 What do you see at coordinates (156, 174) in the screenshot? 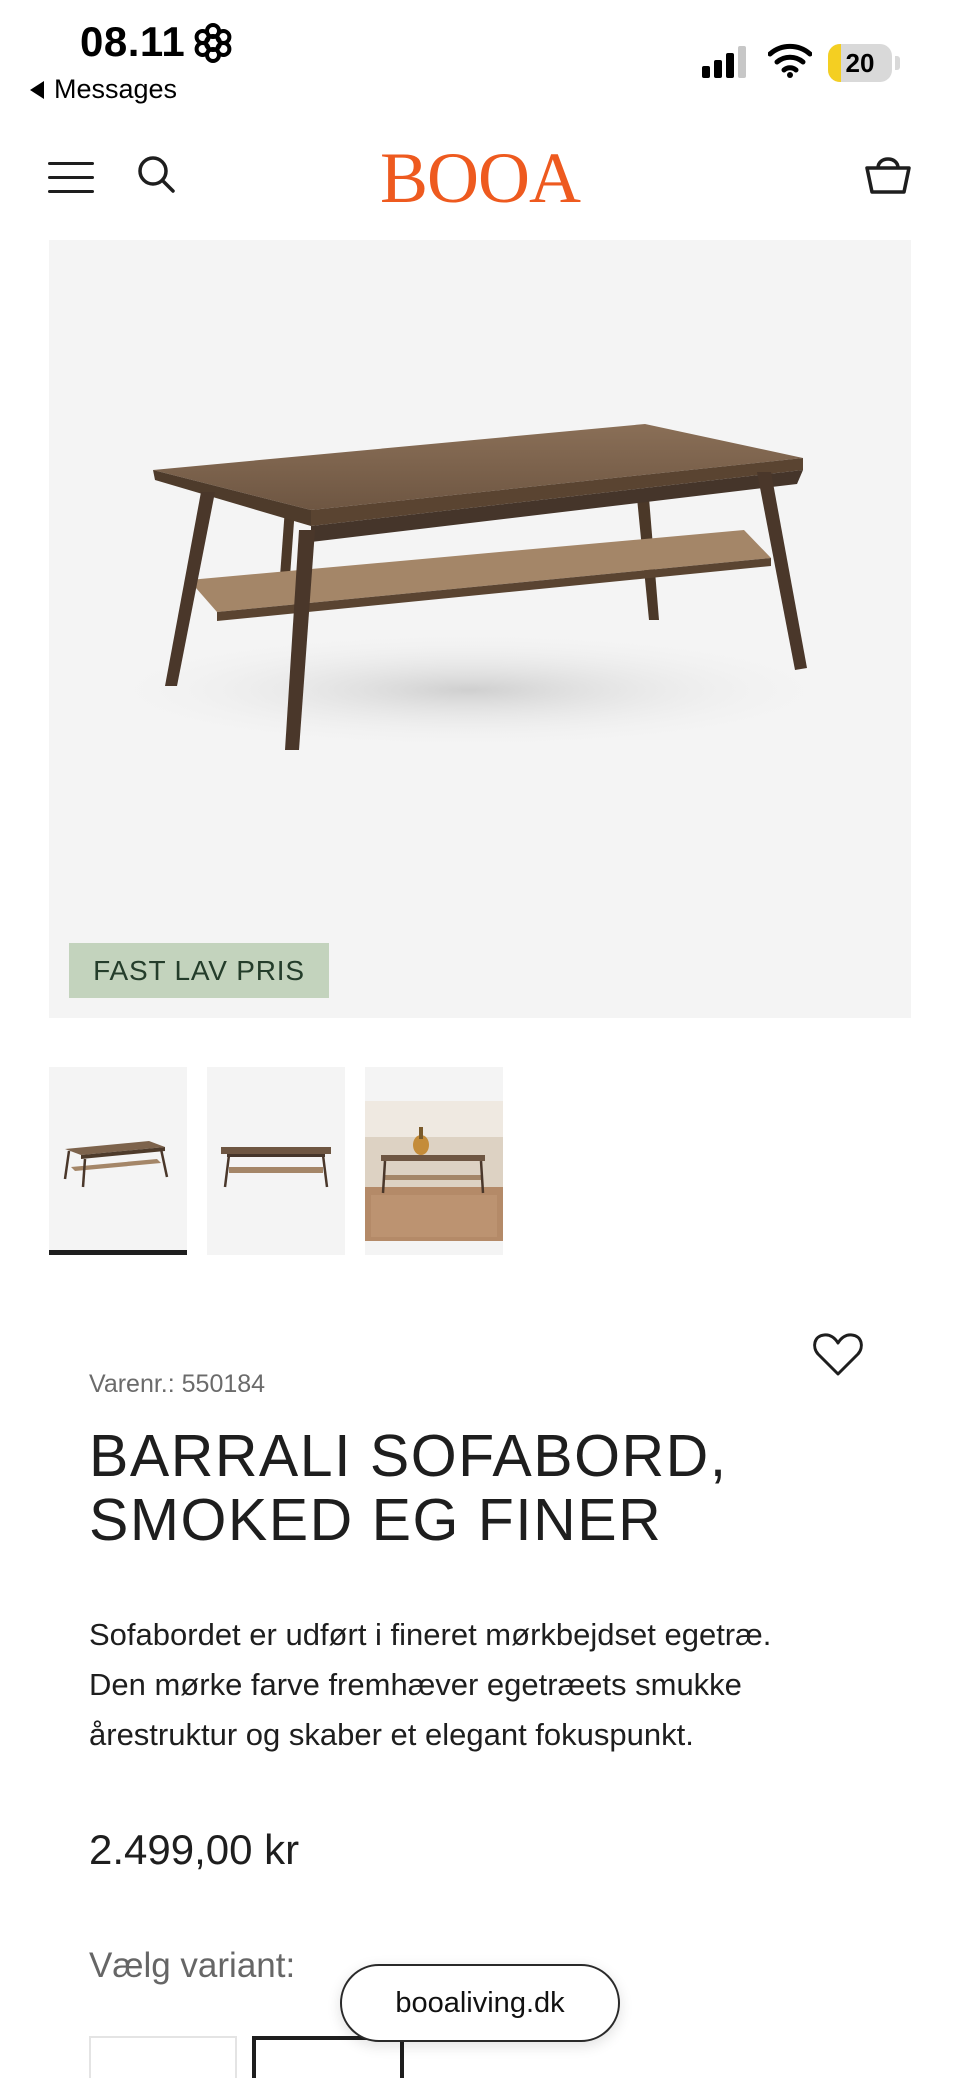
I see `search-icon` at bounding box center [156, 174].